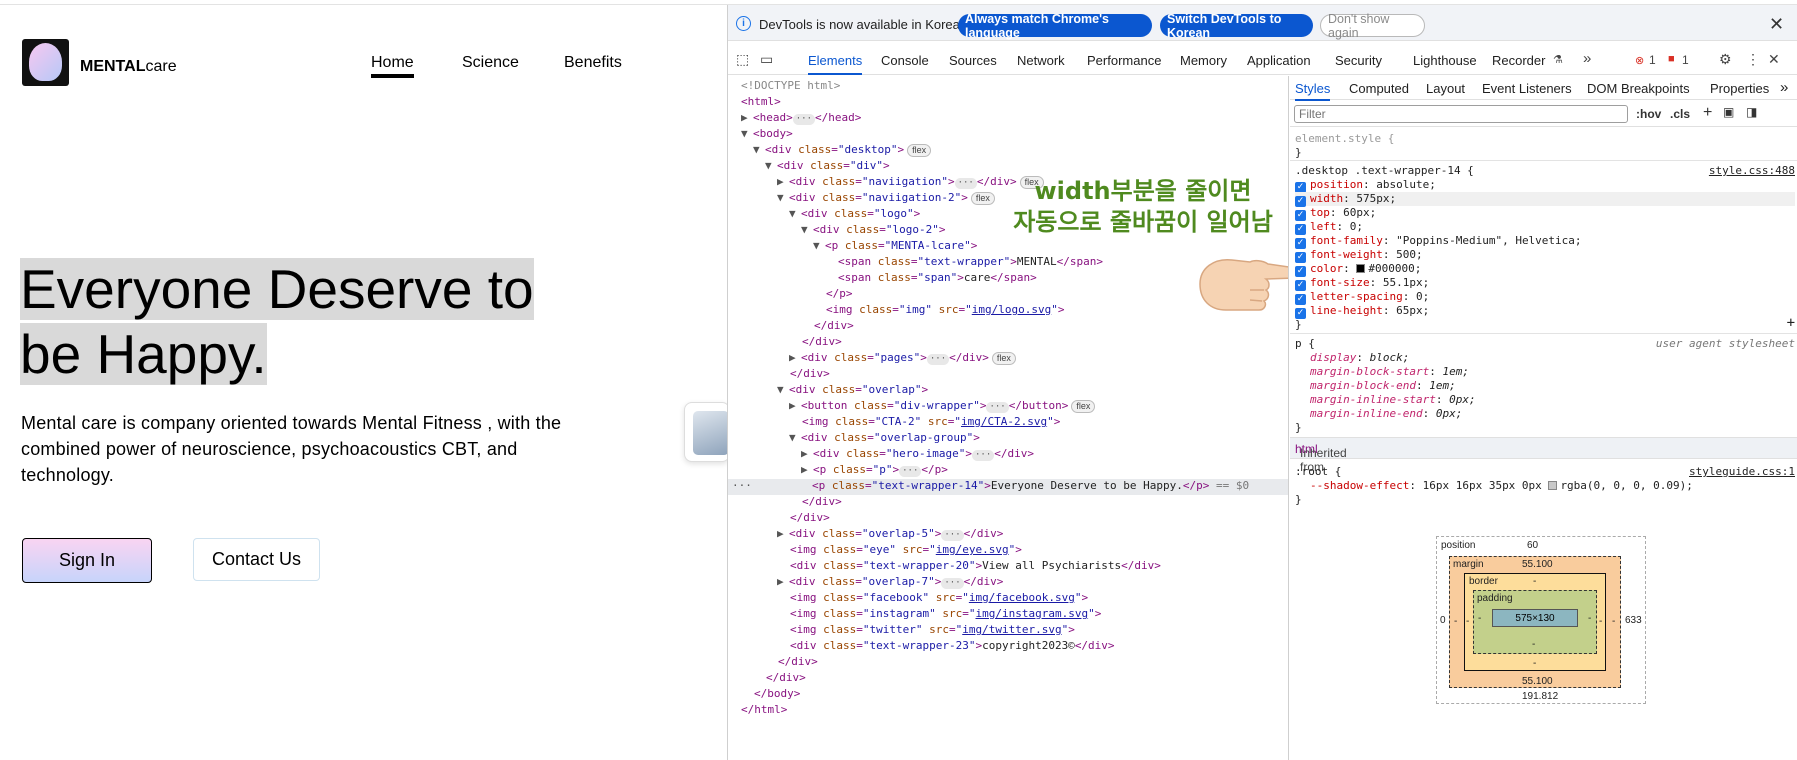 The width and height of the screenshot is (1797, 760). Describe the element at coordinates (593, 63) in the screenshot. I see `nav-benefits: Benefits` at that location.